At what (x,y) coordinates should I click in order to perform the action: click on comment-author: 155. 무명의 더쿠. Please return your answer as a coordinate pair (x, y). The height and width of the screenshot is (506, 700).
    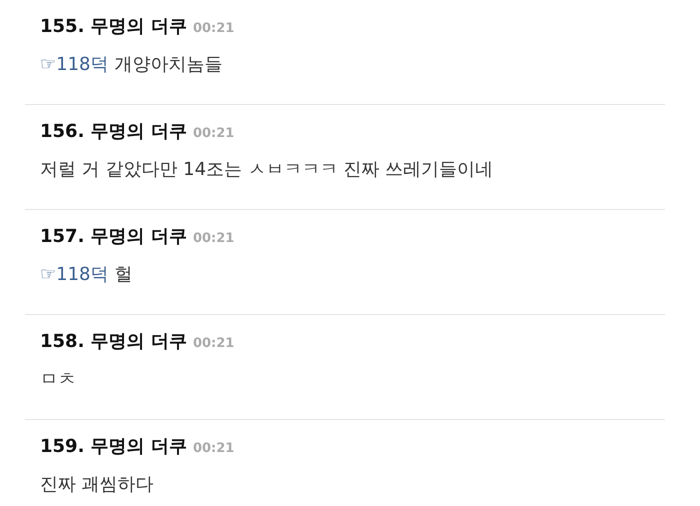
    Looking at the image, I should click on (113, 26).